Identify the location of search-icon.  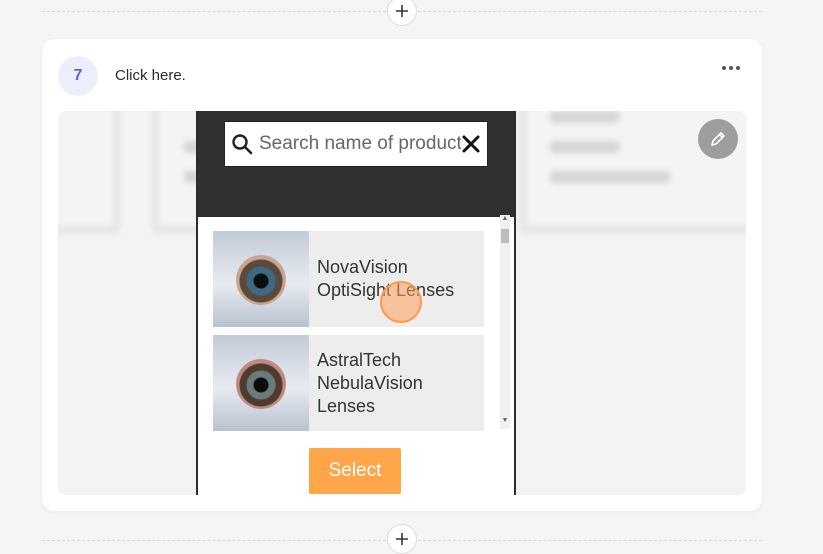
(242, 144).